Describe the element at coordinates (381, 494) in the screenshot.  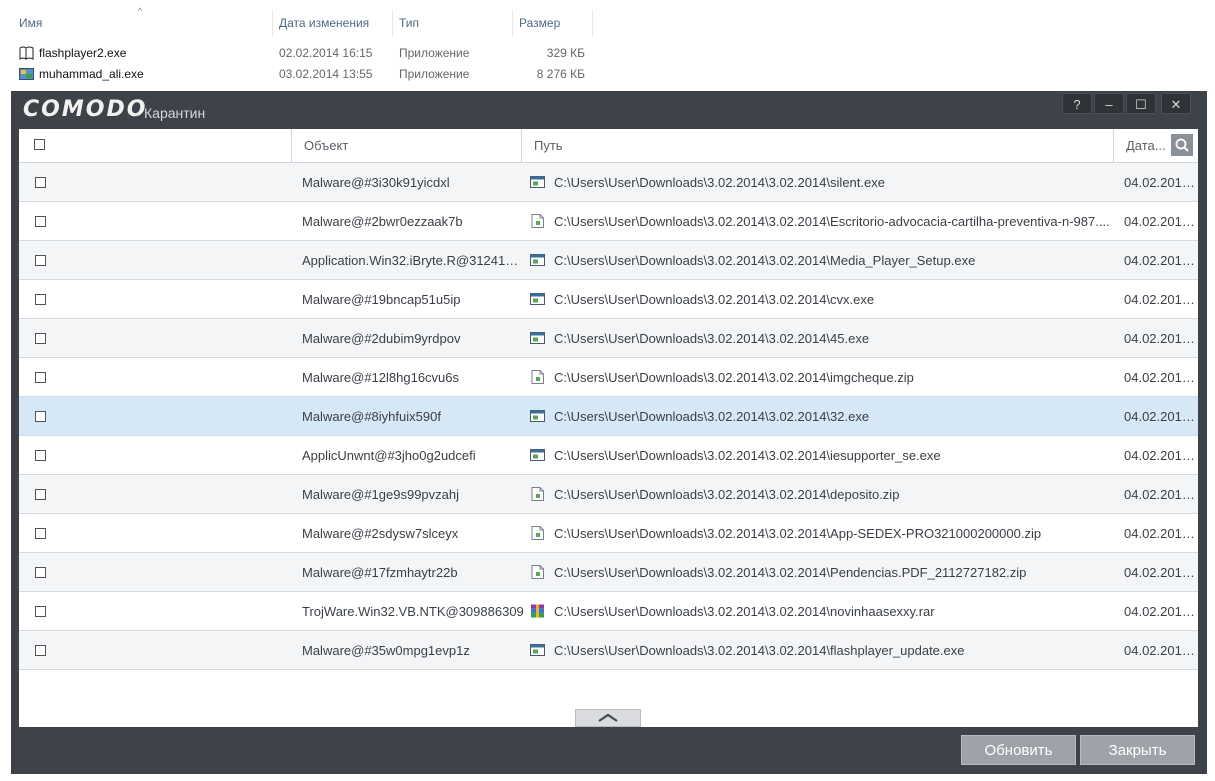
I see `object-name: Malware@#1ge9s99pvzahj` at that location.